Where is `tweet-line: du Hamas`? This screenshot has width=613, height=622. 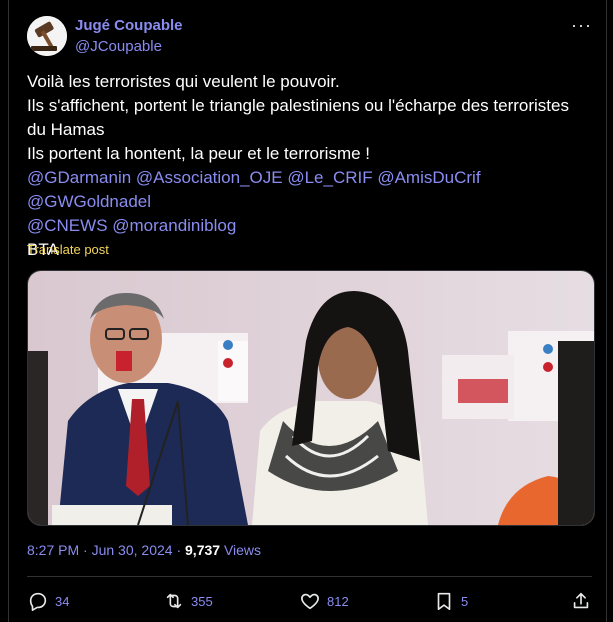
tweet-line: du Hamas is located at coordinates (66, 129).